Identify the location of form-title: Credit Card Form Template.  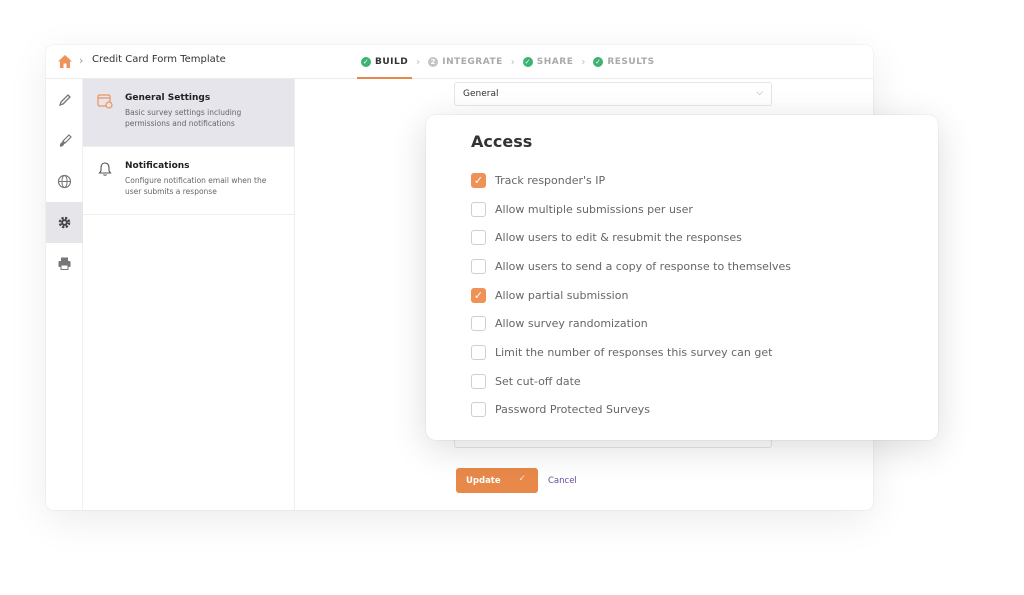
(159, 59).